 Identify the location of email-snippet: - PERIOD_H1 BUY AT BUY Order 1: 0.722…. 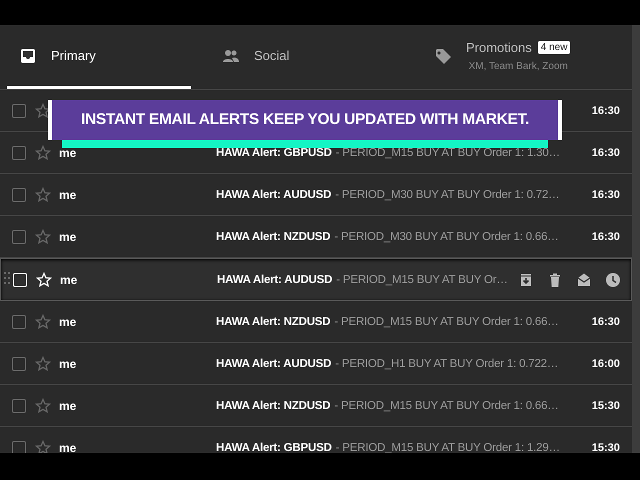
(446, 364).